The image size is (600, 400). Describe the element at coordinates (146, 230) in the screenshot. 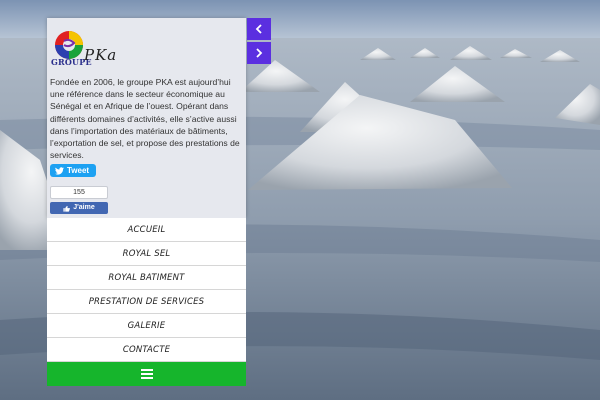

I see `menu-item-accueil: ACCUEIL` at that location.